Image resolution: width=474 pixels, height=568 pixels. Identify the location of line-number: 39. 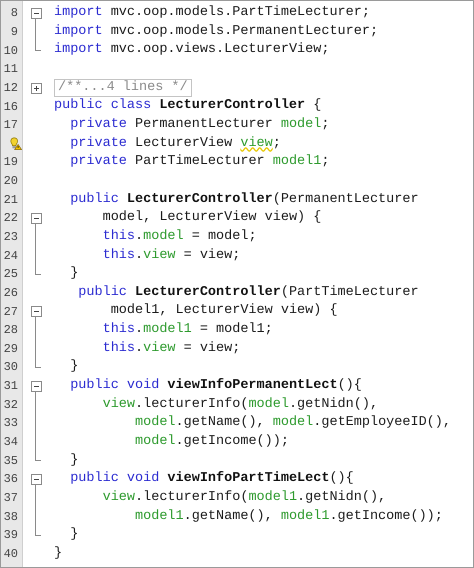
(11, 535).